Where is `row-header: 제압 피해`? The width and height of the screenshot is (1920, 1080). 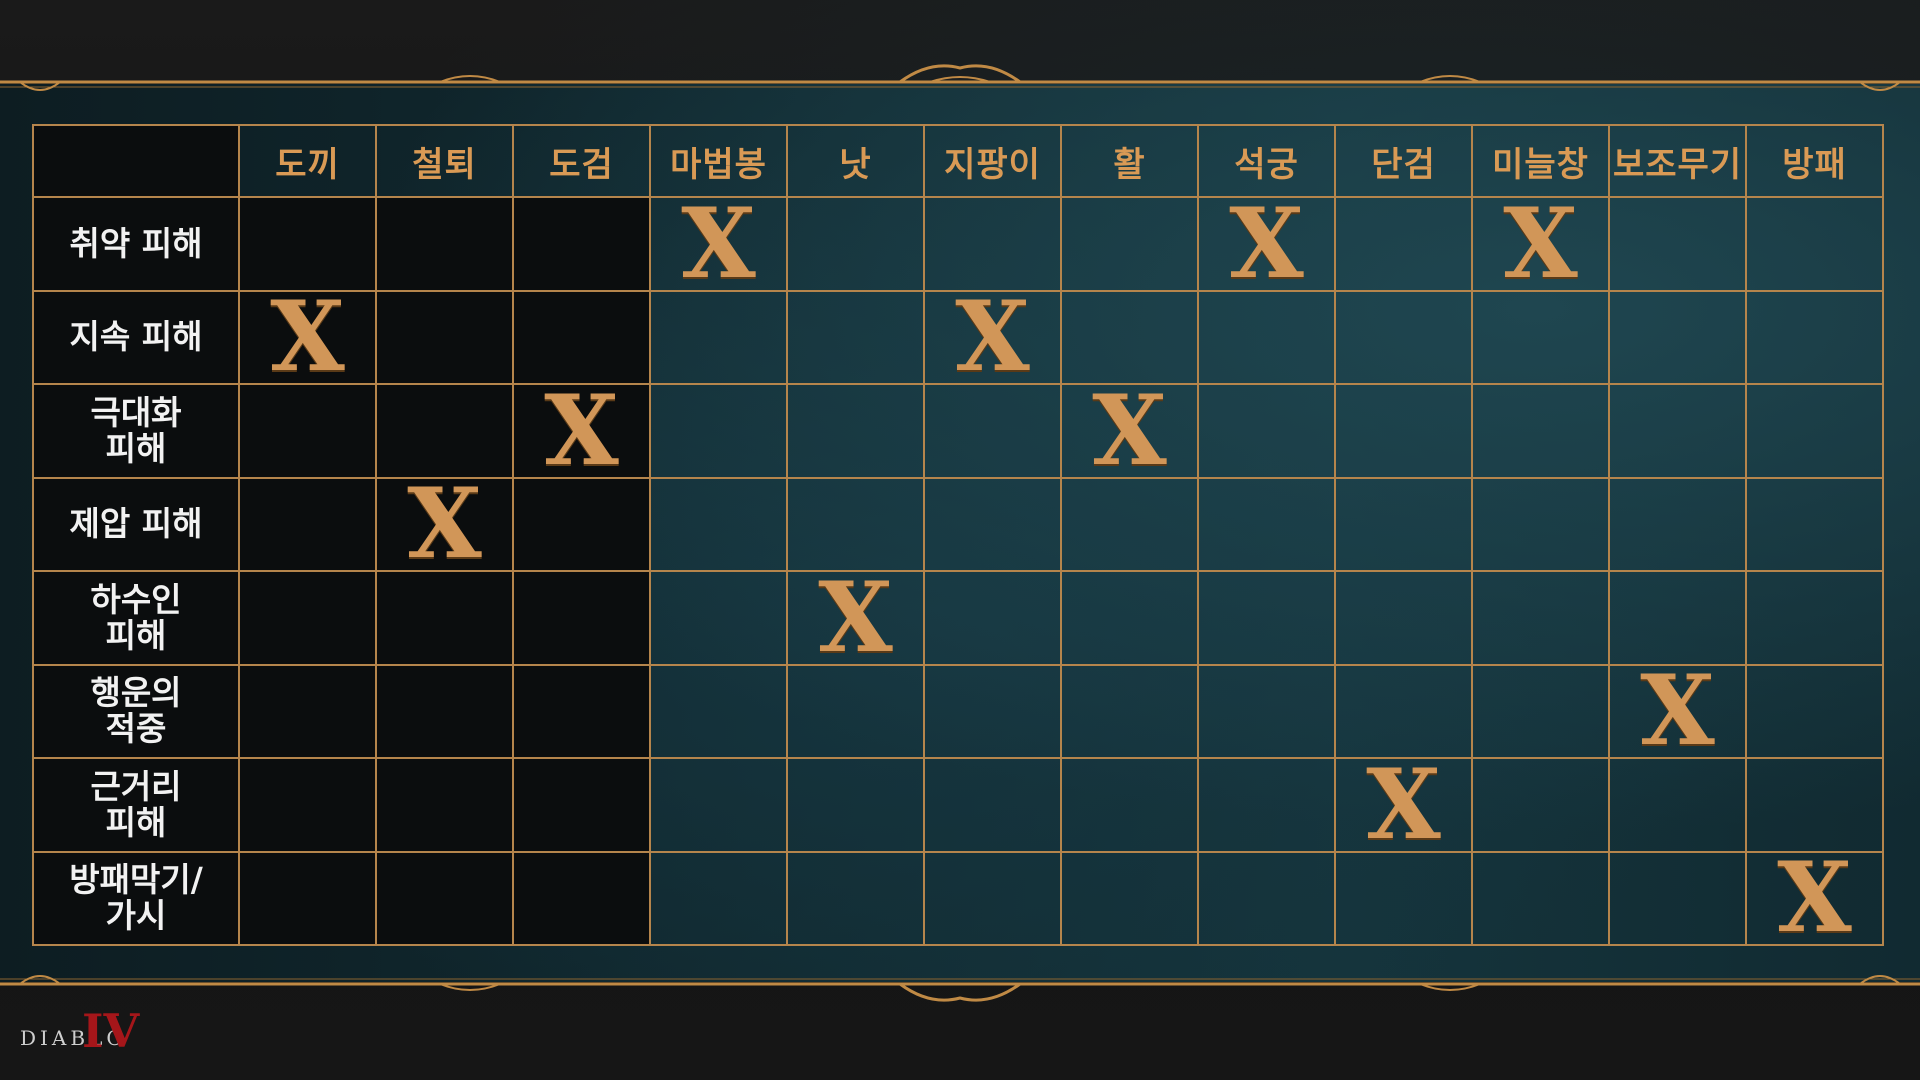
row-header: 제압 피해 is located at coordinates (136, 524).